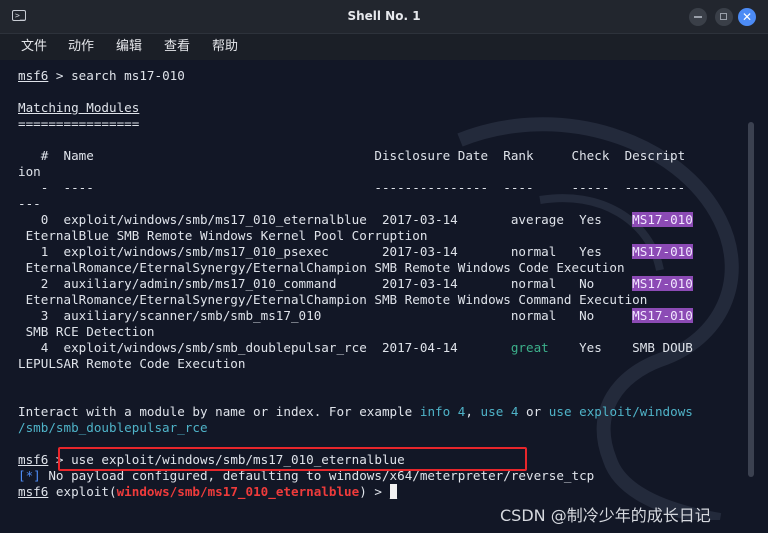  What do you see at coordinates (79, 107) in the screenshot?
I see `terminal-text: Matching Modules` at bounding box center [79, 107].